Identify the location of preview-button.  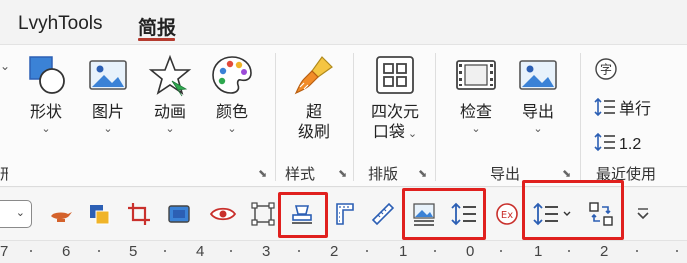
(223, 214).